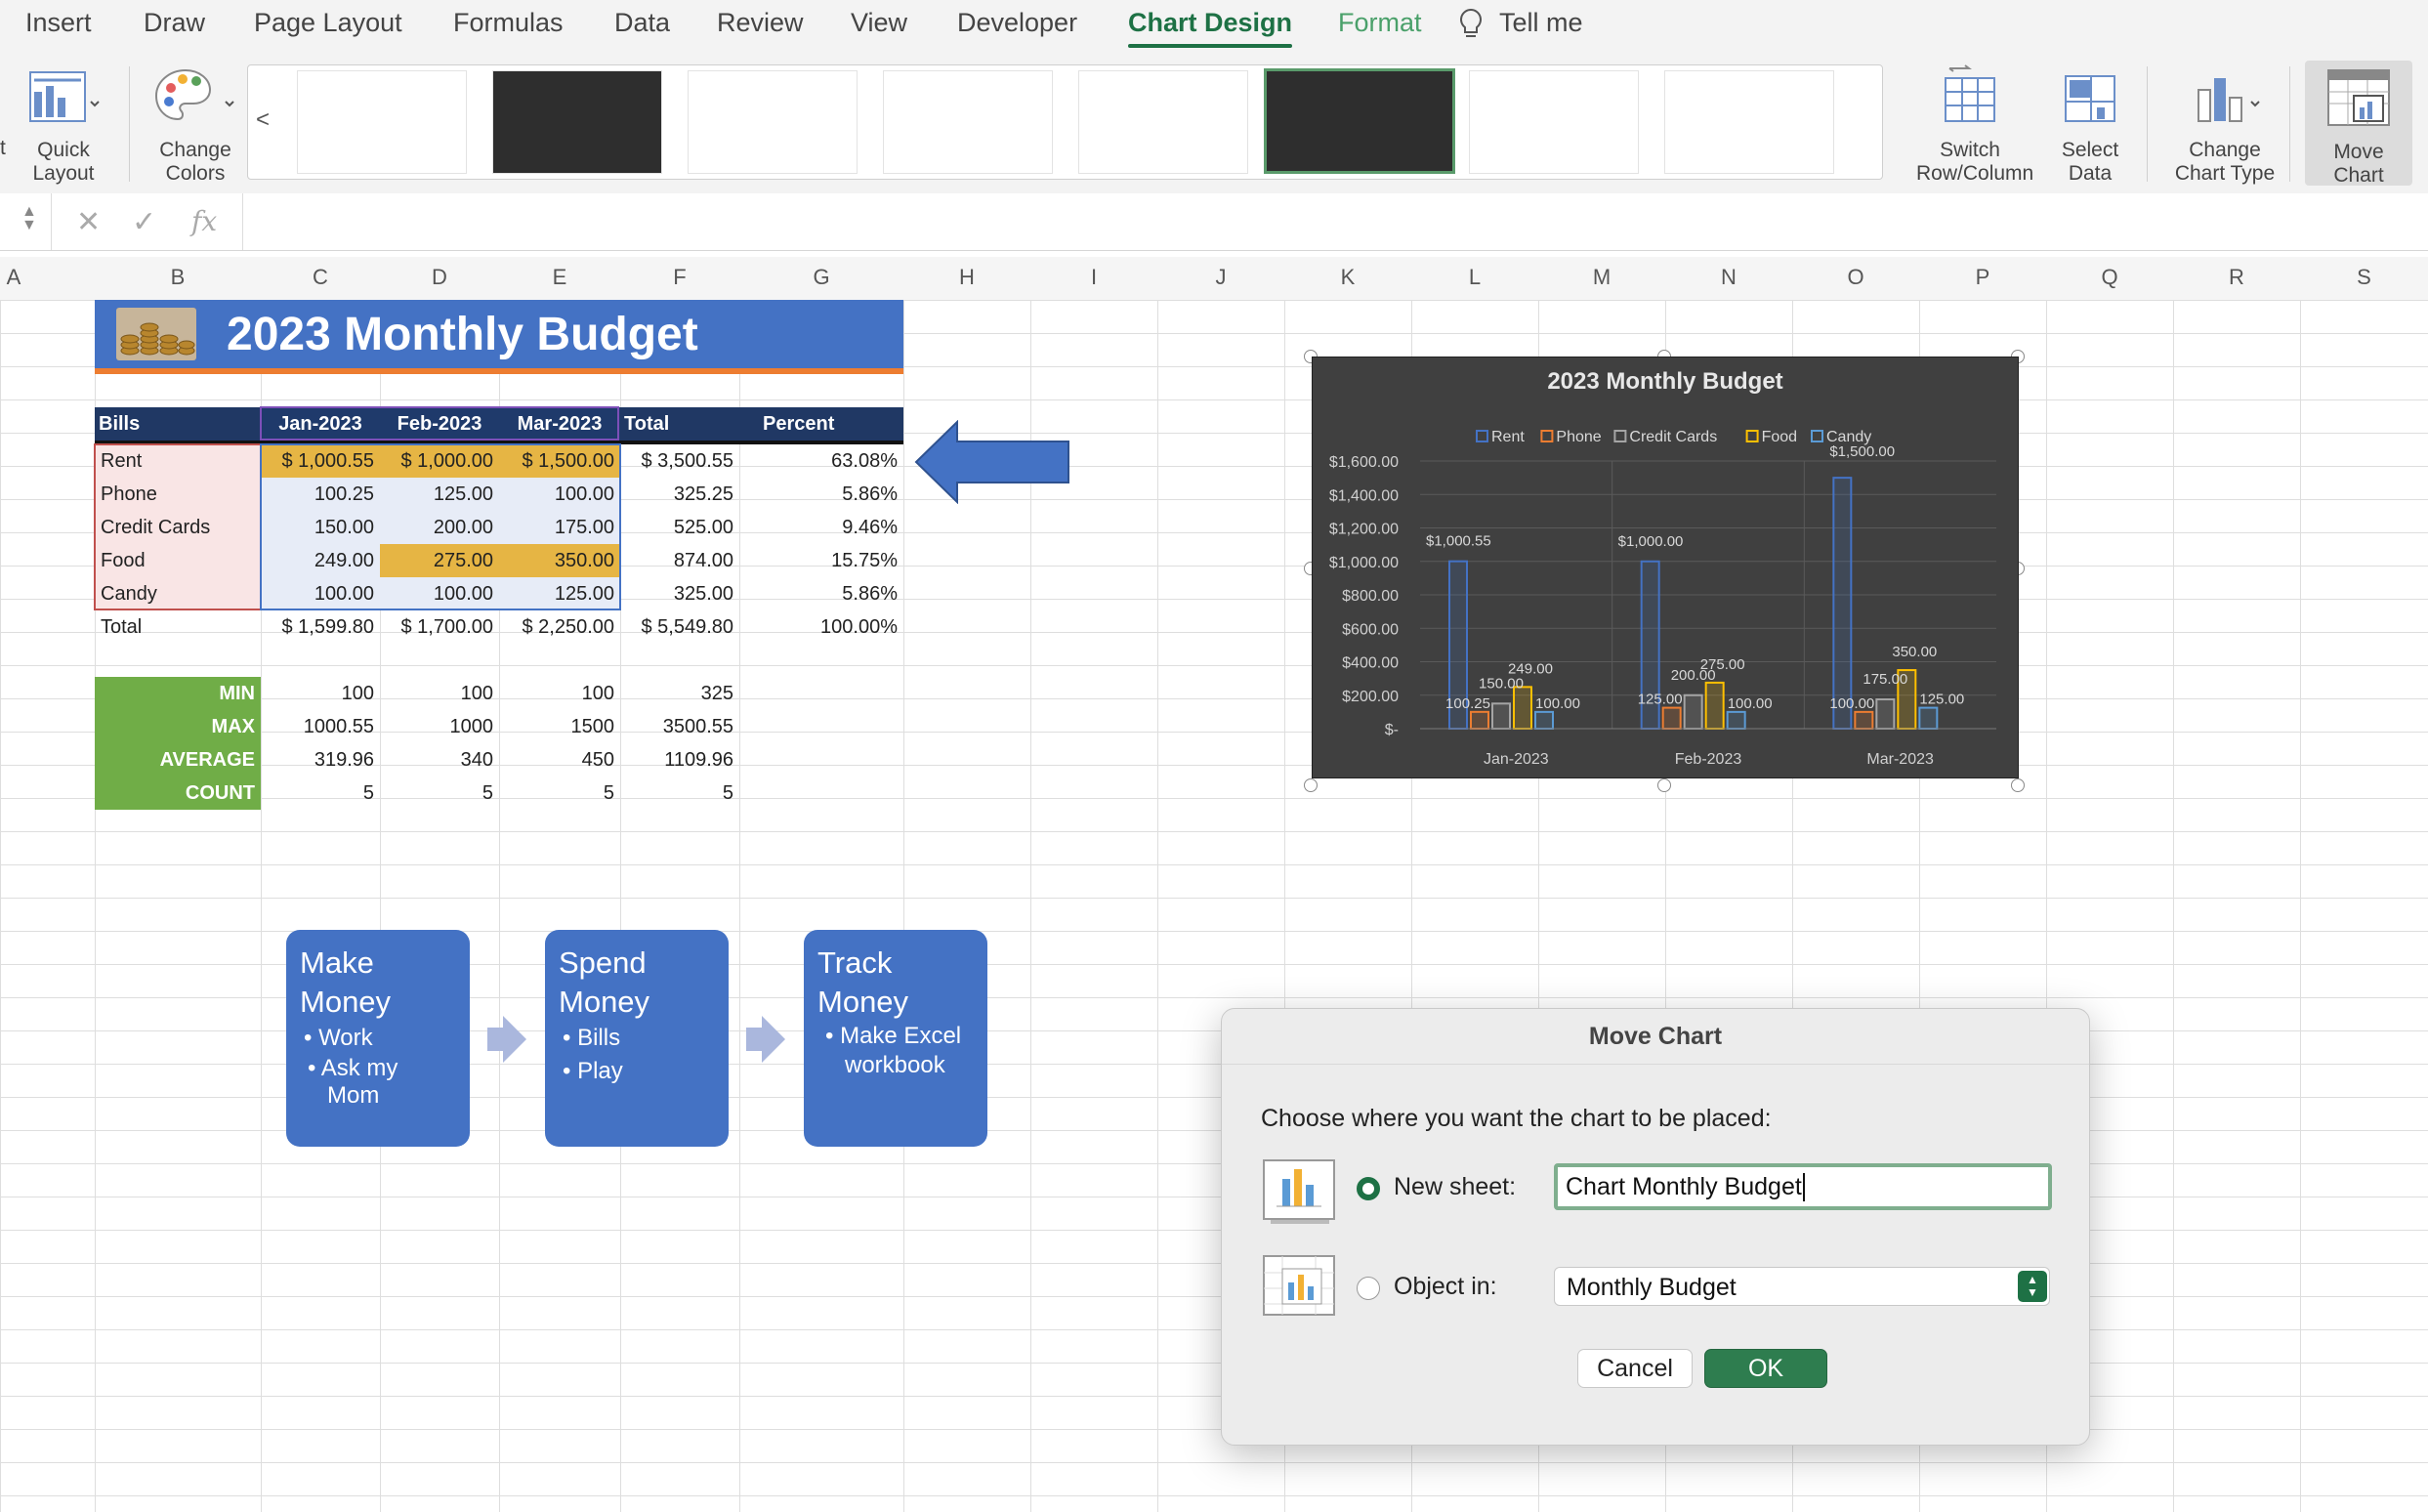 This screenshot has height=1512, width=2428. Describe the element at coordinates (1673, 437) in the screenshot. I see `chart-legend: Rent Phone Credit Cards Food Candy` at that location.